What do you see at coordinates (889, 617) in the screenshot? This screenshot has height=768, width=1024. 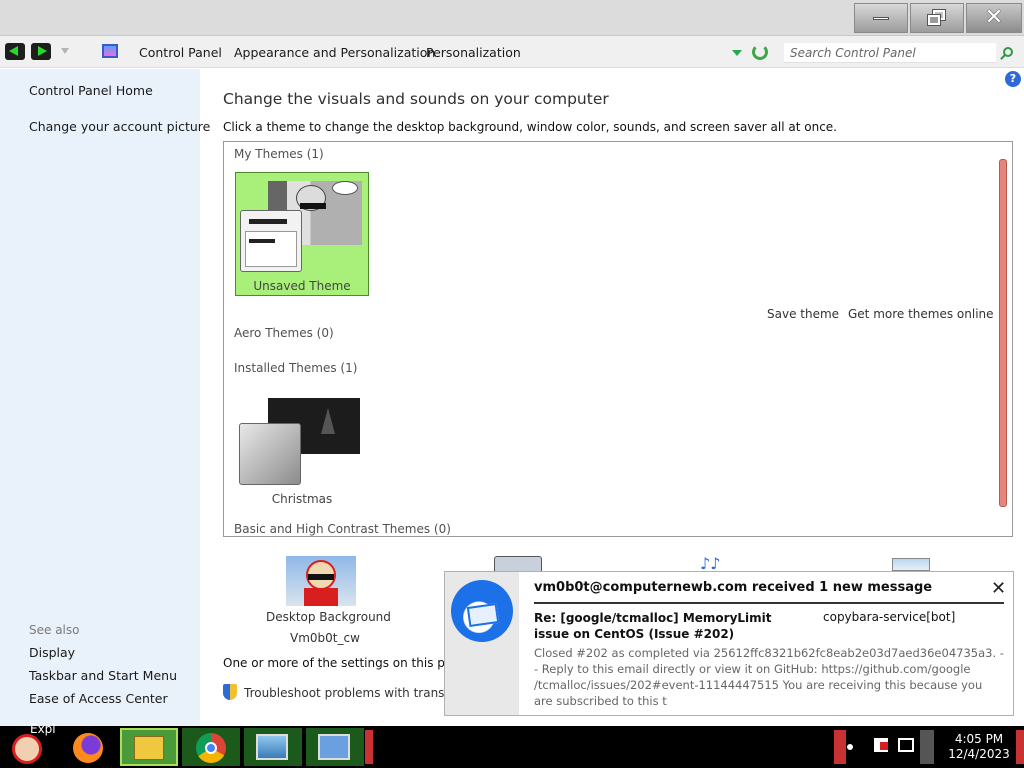 I see `notification-sender: copybara-service[bot]` at bounding box center [889, 617].